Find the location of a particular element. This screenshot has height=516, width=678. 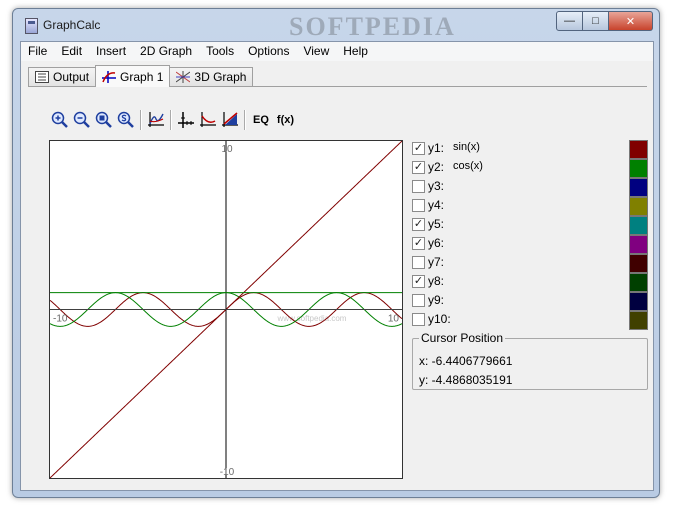

window-controls: — □ ✕ is located at coordinates (604, 21).